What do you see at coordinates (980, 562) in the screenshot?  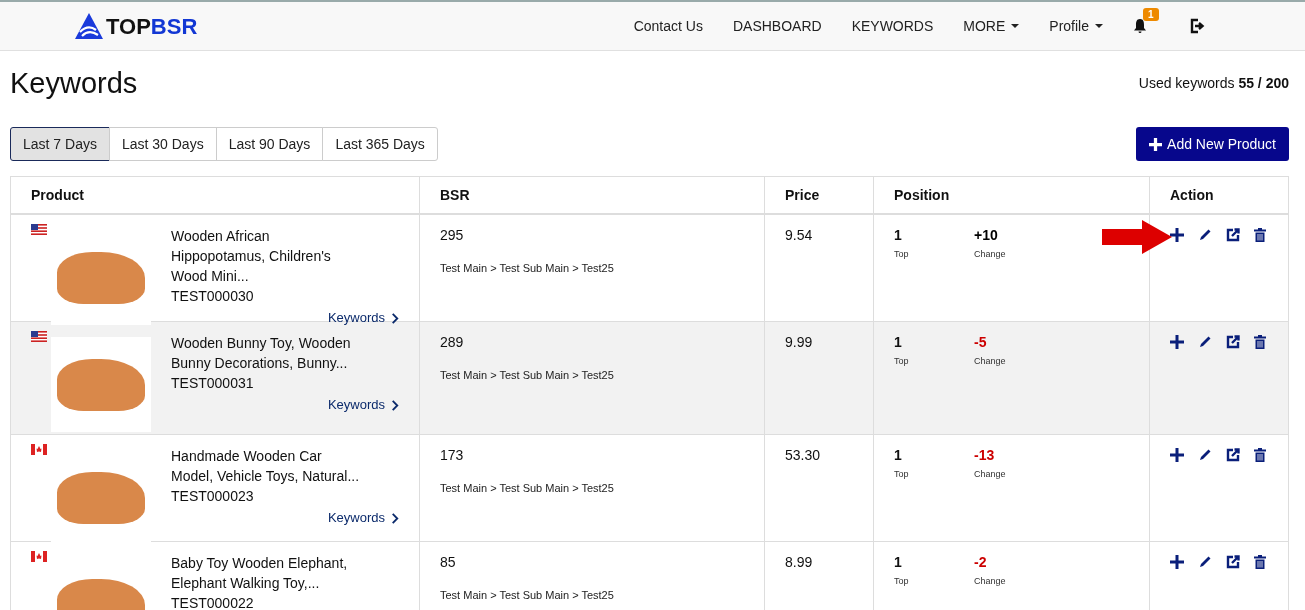 I see `position-change: -2` at bounding box center [980, 562].